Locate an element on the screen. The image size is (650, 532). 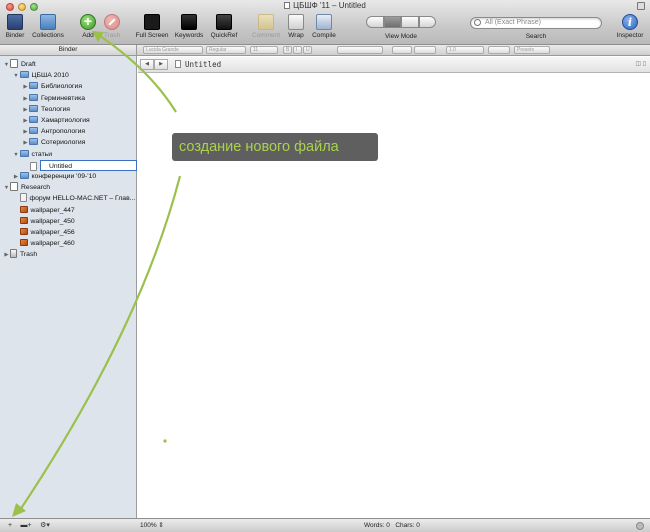
font-family-select: Lucida Grande is located at coordinates (173, 50).